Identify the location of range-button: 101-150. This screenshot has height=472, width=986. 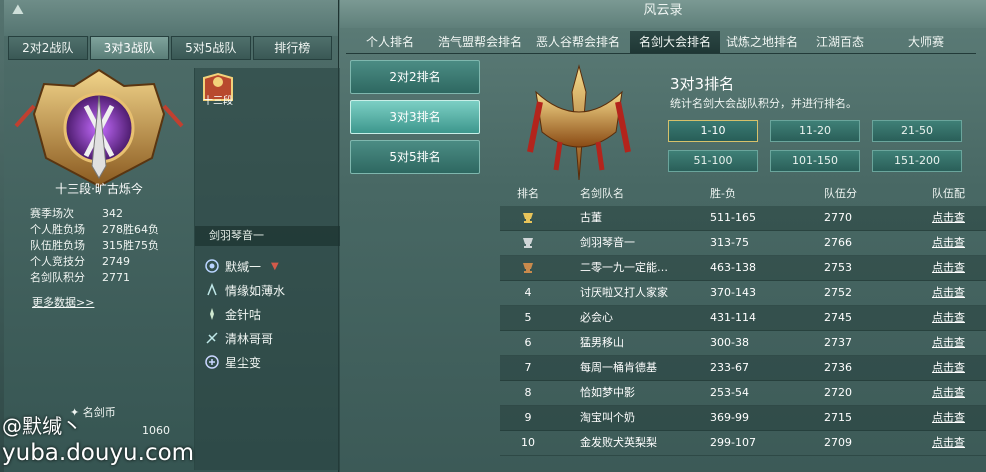
(815, 161).